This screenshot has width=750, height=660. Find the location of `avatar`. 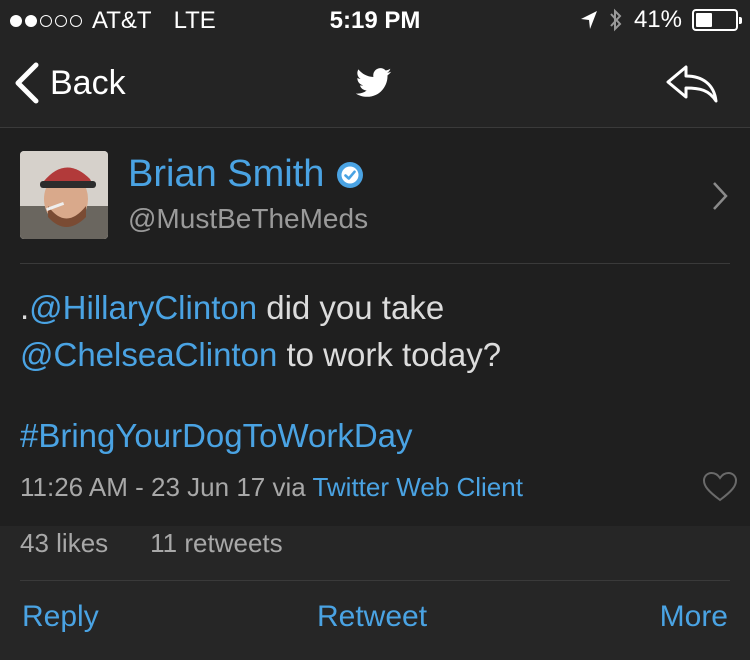

avatar is located at coordinates (64, 195).